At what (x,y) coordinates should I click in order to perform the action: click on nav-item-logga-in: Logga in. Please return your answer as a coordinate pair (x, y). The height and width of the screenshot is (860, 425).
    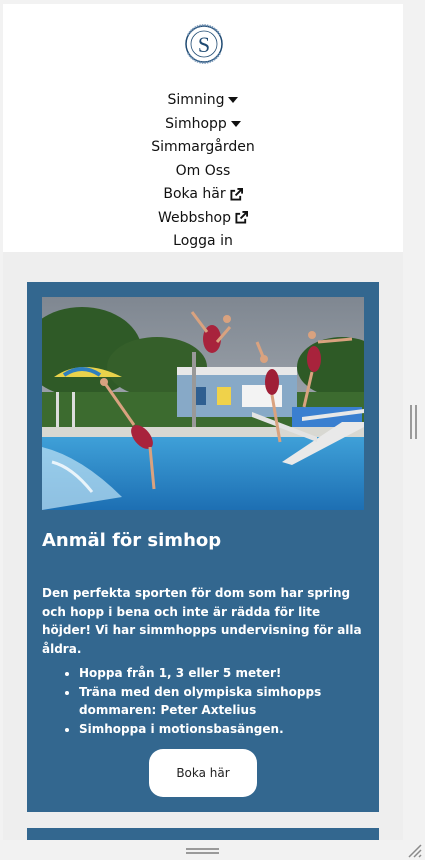
    Looking at the image, I should click on (203, 242).